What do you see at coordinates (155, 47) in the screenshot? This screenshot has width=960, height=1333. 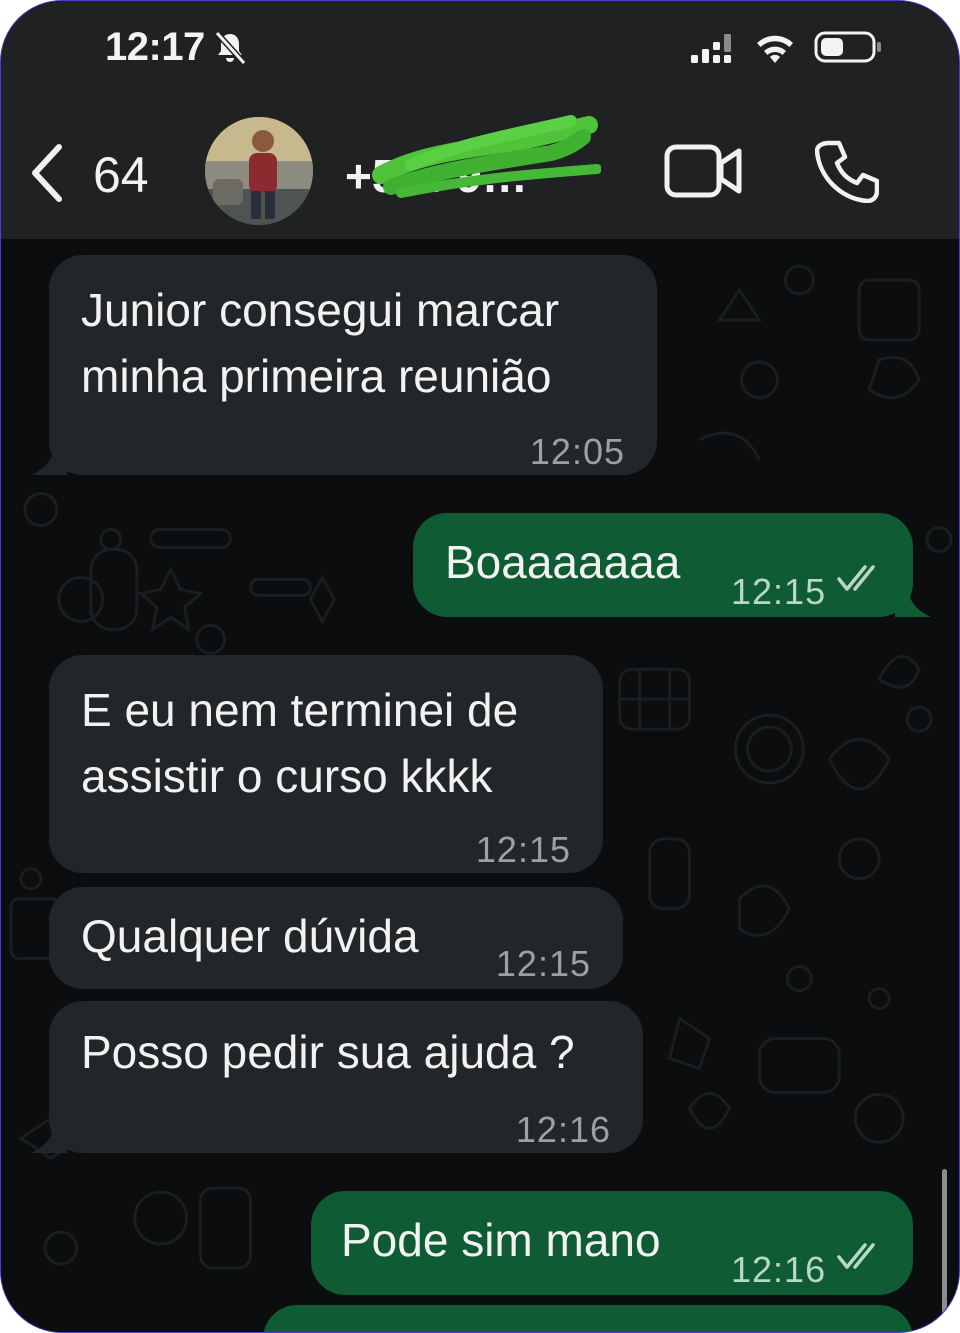 I see `status-time: 12:17` at bounding box center [155, 47].